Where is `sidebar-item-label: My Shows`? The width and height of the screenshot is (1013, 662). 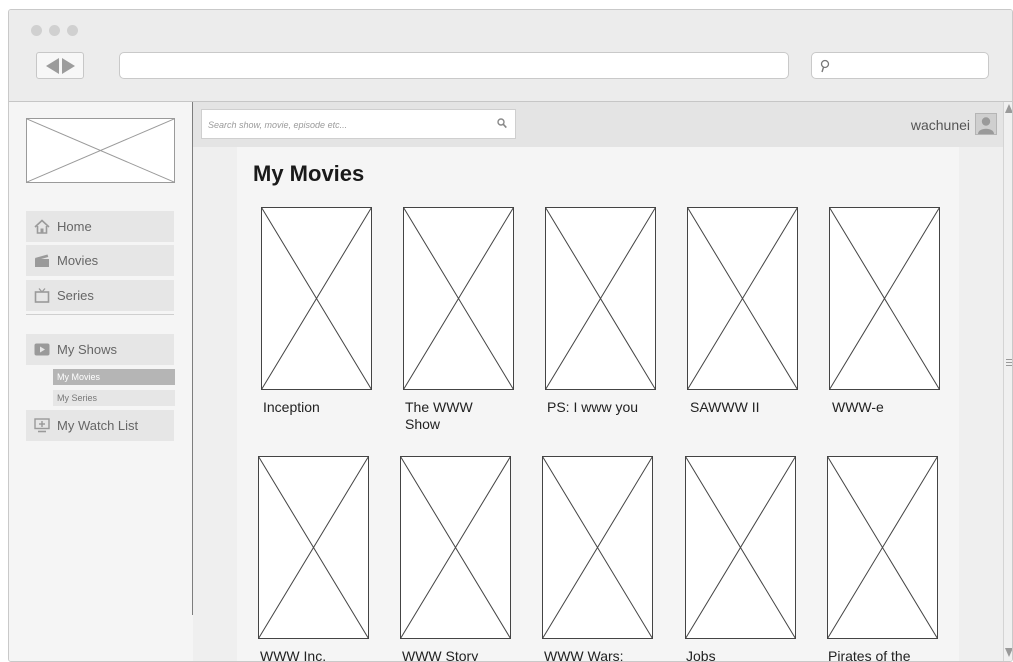
sidebar-item-label: My Shows is located at coordinates (87, 349).